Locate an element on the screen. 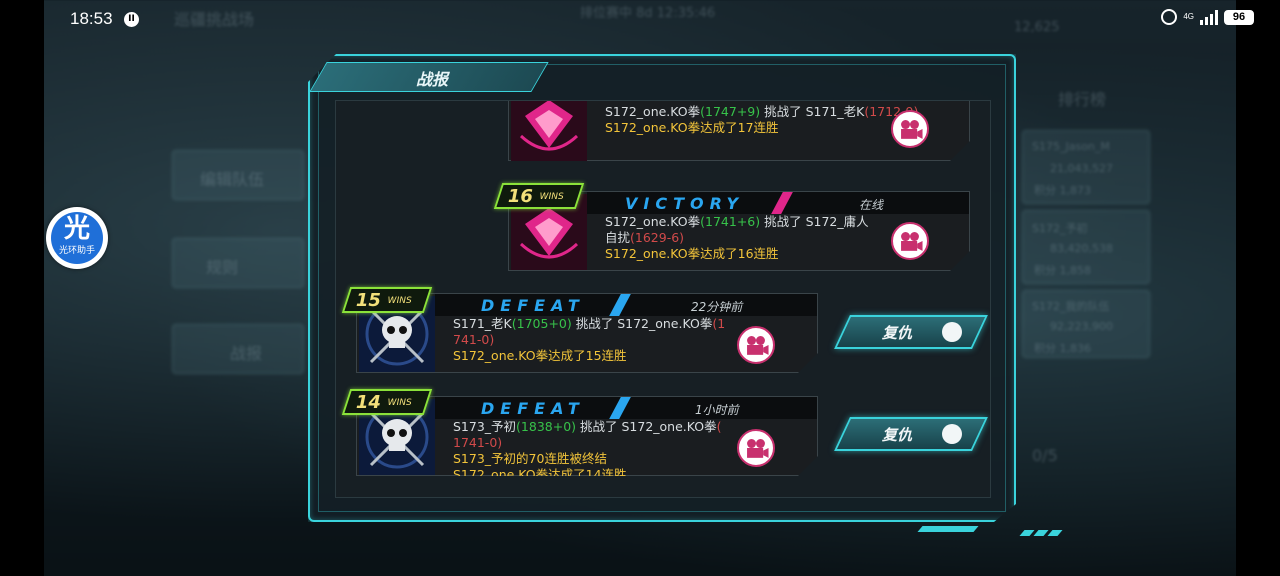 The image size is (1280, 576). win-streak-badge: 15 WINS is located at coordinates (387, 300).